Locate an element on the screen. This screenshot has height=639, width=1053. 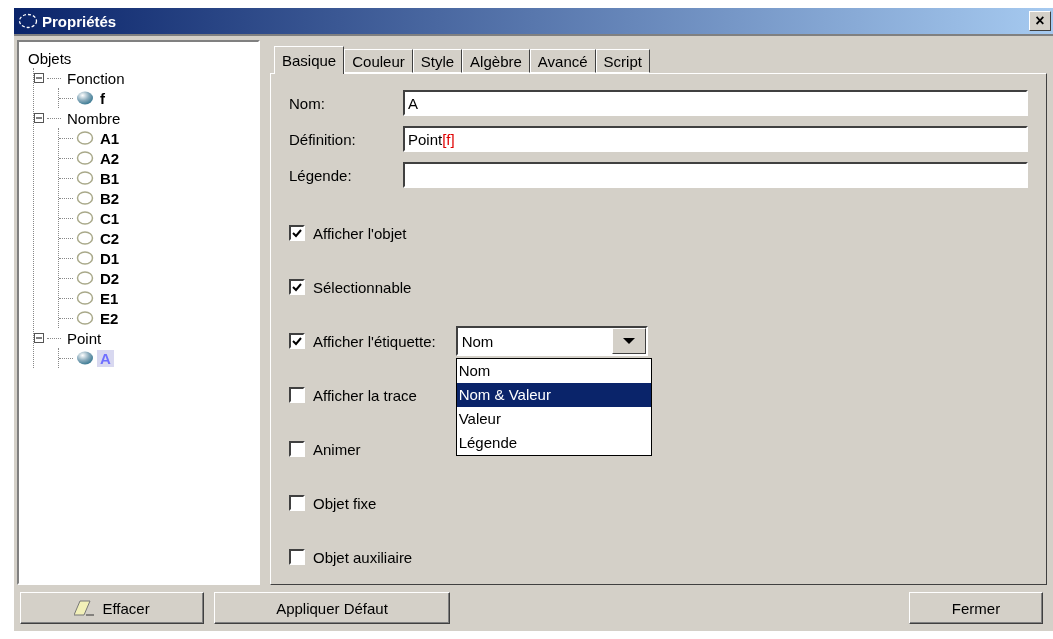
checkbox-label: Sélectionnable is located at coordinates (362, 287).